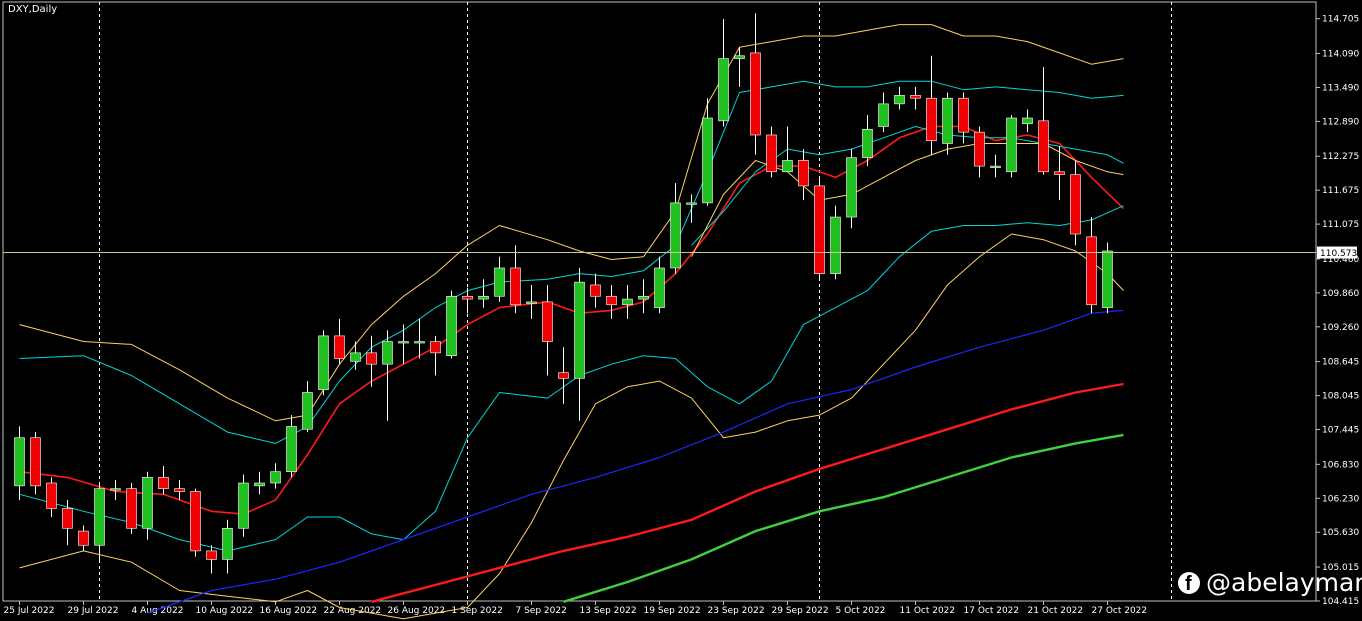  What do you see at coordinates (541, 611) in the screenshot?
I see `x-tick-label: 7 Sep 2022` at bounding box center [541, 611].